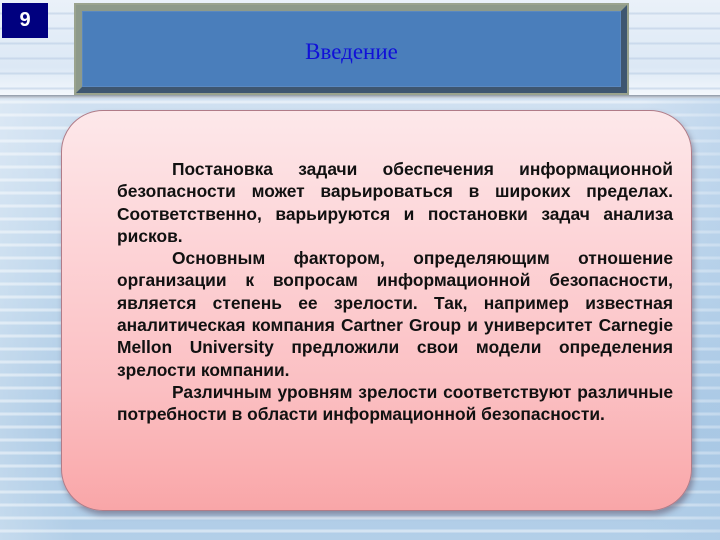 The width and height of the screenshot is (720, 540). I want to click on slide-number-badge: 9, so click(25, 20).